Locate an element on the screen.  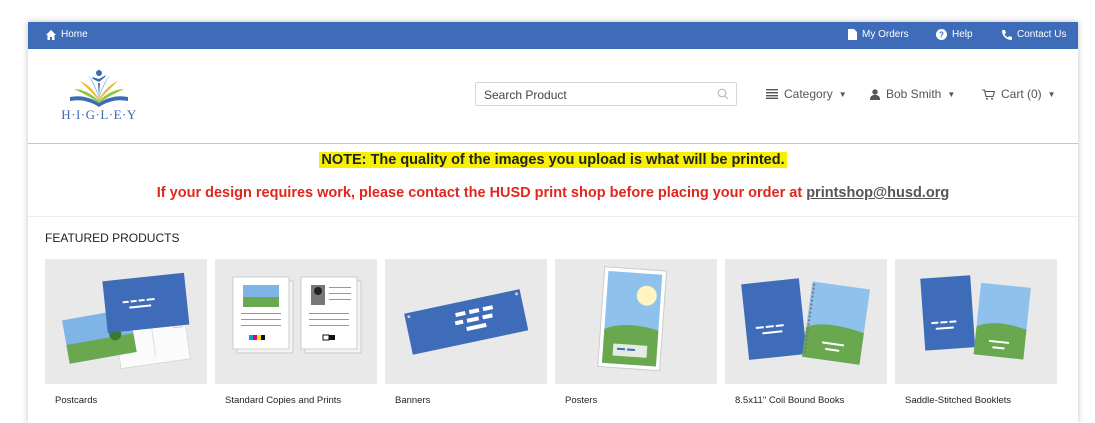
product-card: 8.5x11" Coil Bound Books is located at coordinates (806, 341).